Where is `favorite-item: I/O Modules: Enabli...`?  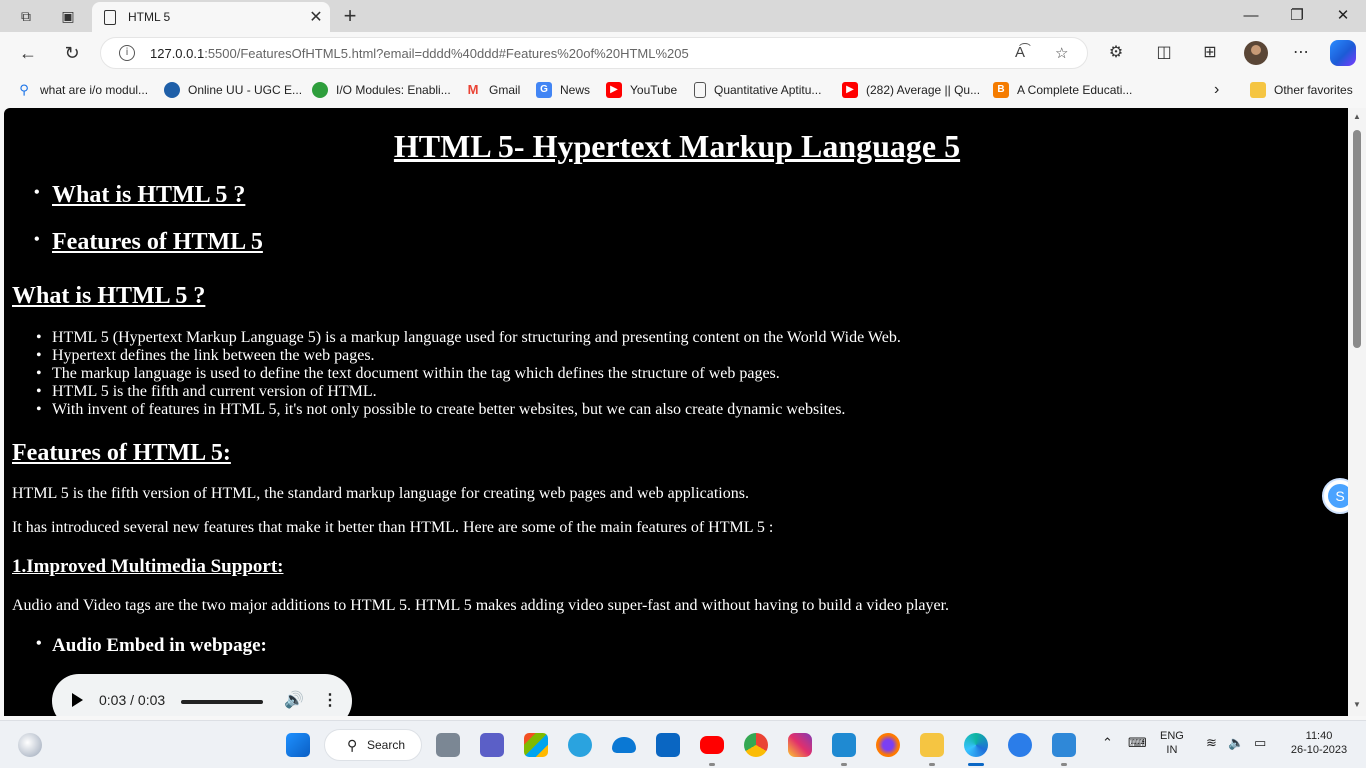 favorite-item: I/O Modules: Enabli... is located at coordinates (381, 90).